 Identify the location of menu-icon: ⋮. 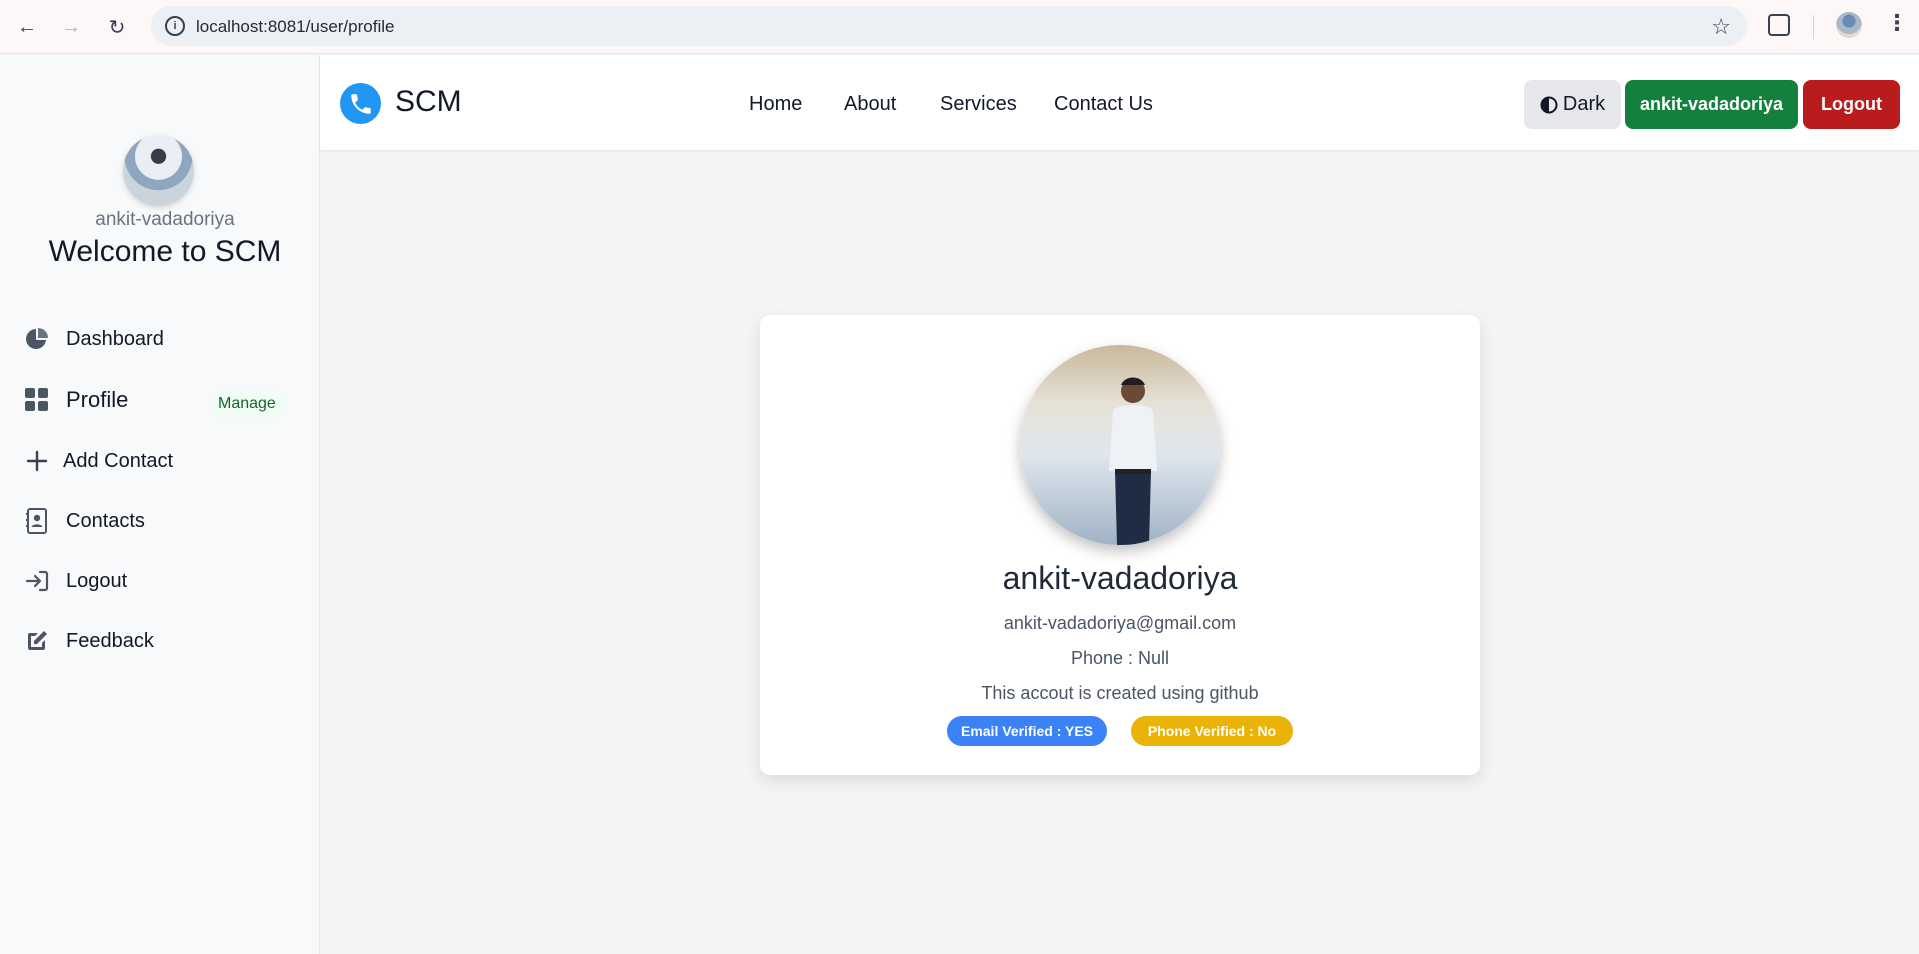
(1897, 23).